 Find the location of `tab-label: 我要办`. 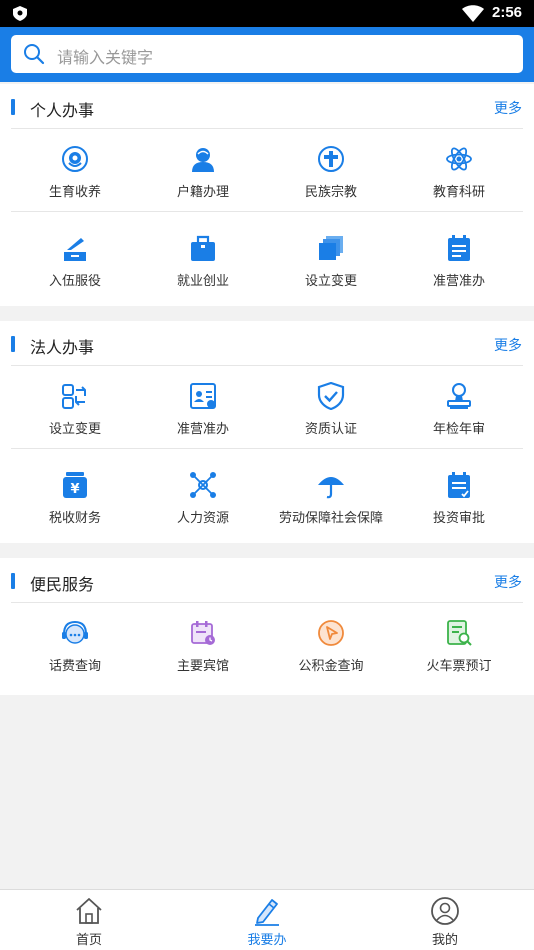

tab-label: 我要办 is located at coordinates (267, 939).